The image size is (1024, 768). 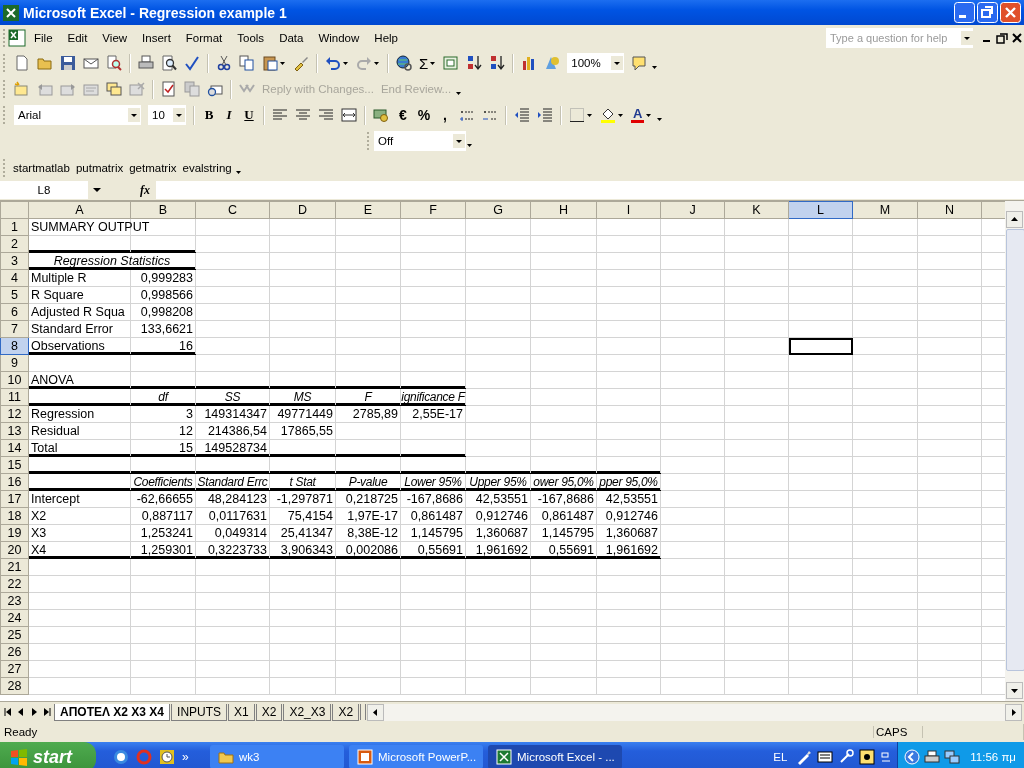 I want to click on menu-item: File, so click(x=43, y=37).